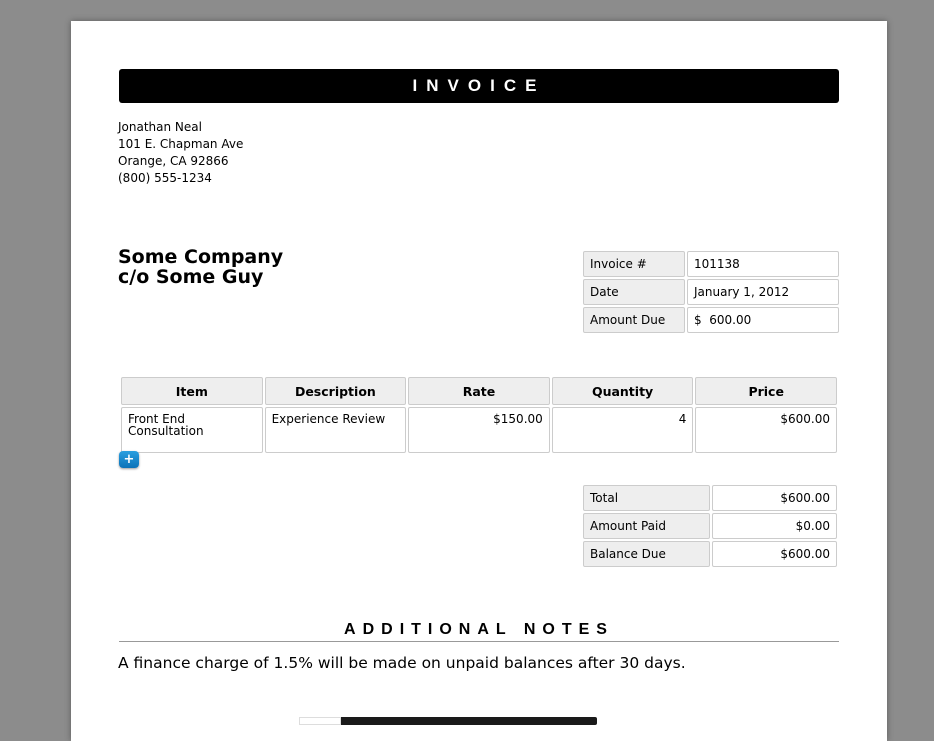 The height and width of the screenshot is (741, 934). I want to click on bottom-toolbar, so click(448, 721).